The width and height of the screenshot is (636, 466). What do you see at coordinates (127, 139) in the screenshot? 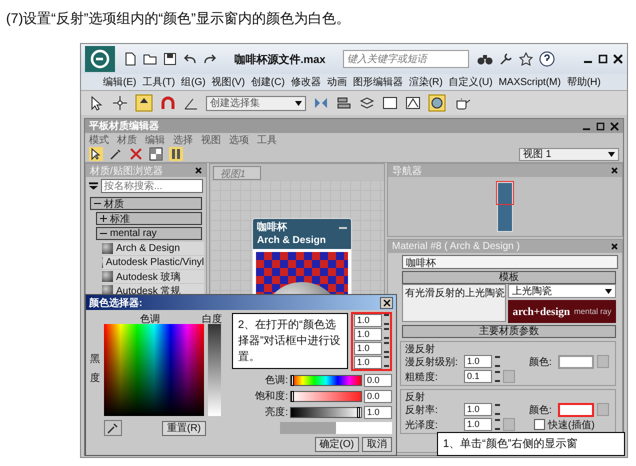
I see `menu-item: 材质` at bounding box center [127, 139].